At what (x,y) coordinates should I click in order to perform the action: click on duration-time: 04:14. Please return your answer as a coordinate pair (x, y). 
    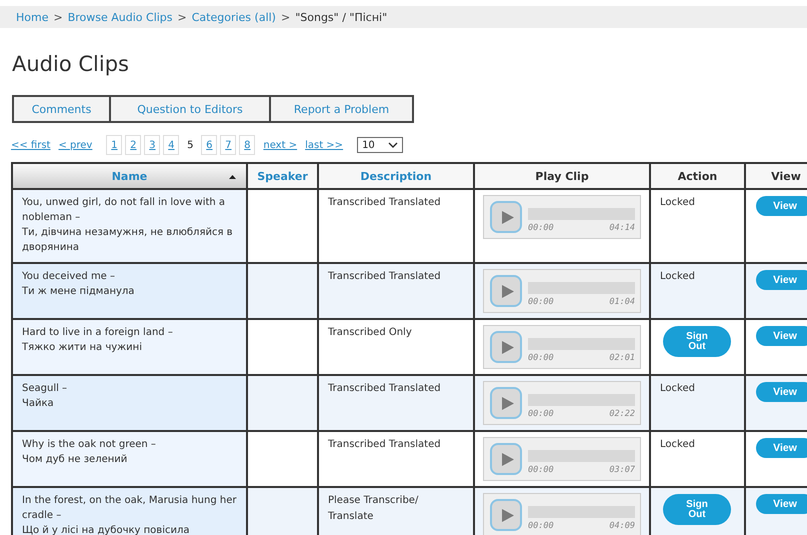
    Looking at the image, I should click on (622, 227).